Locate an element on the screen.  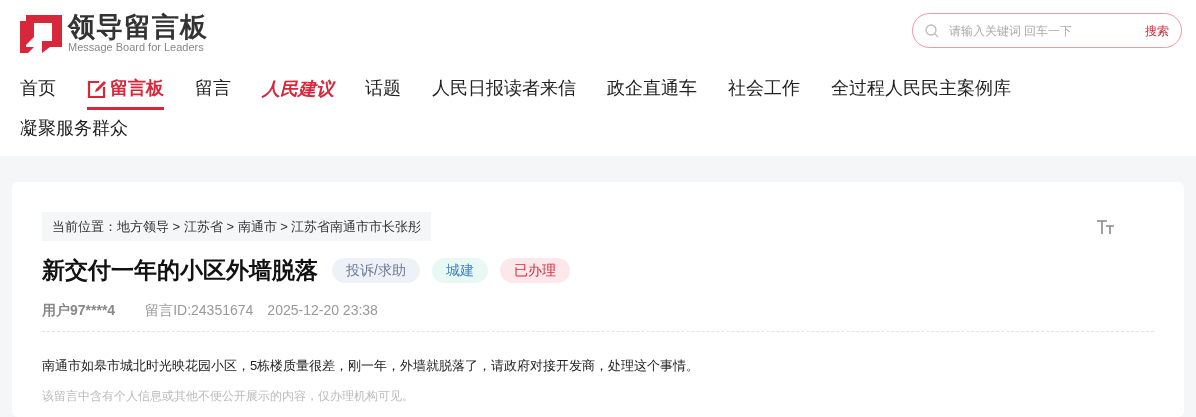
nav-tab: 全过程人民民主案例库 is located at coordinates (921, 90).